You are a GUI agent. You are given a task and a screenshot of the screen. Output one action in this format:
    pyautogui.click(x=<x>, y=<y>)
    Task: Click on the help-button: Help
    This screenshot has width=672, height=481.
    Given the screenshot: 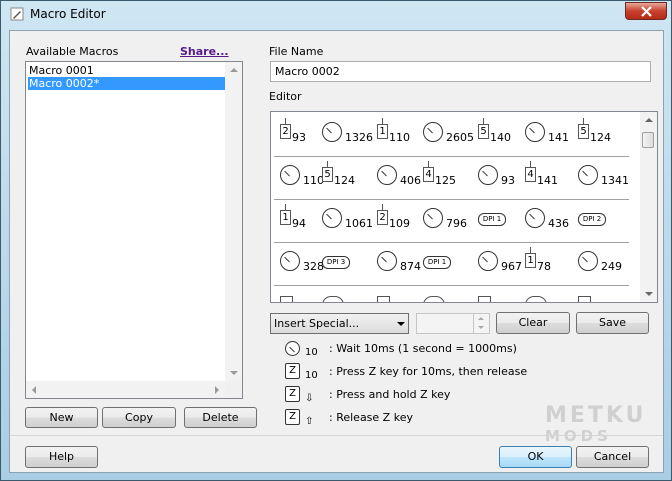 What is the action you would take?
    pyautogui.click(x=61, y=457)
    